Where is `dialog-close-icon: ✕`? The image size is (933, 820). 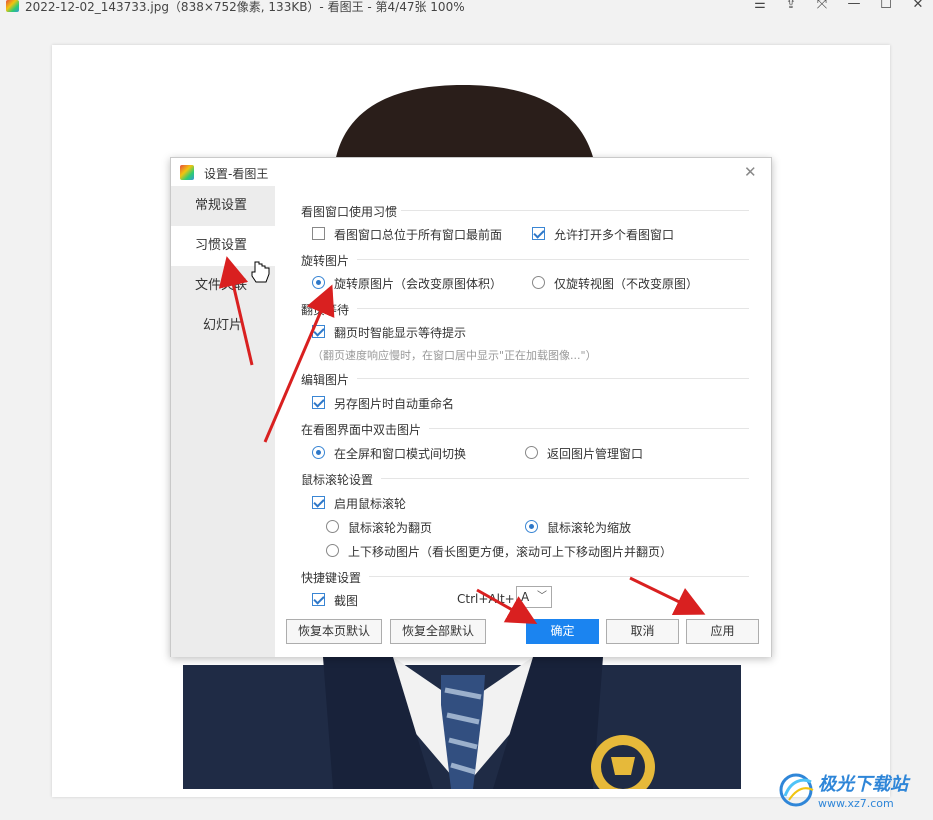
dialog-close-icon: ✕ is located at coordinates (750, 172).